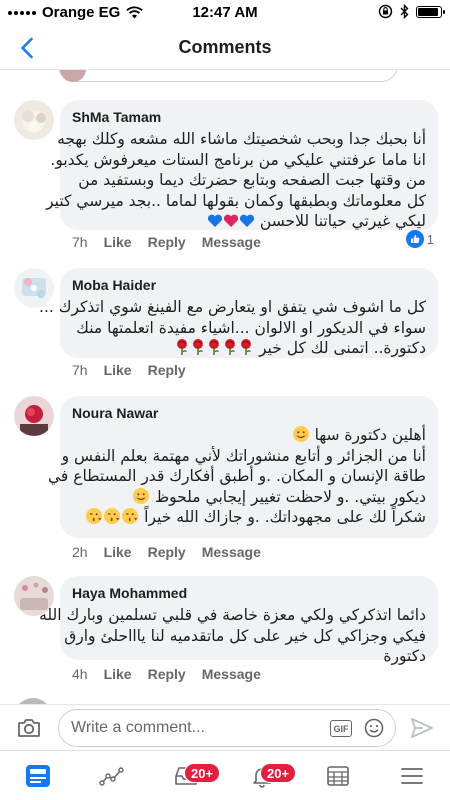  I want to click on comment-author: Haya Mohammed, so click(249, 593).